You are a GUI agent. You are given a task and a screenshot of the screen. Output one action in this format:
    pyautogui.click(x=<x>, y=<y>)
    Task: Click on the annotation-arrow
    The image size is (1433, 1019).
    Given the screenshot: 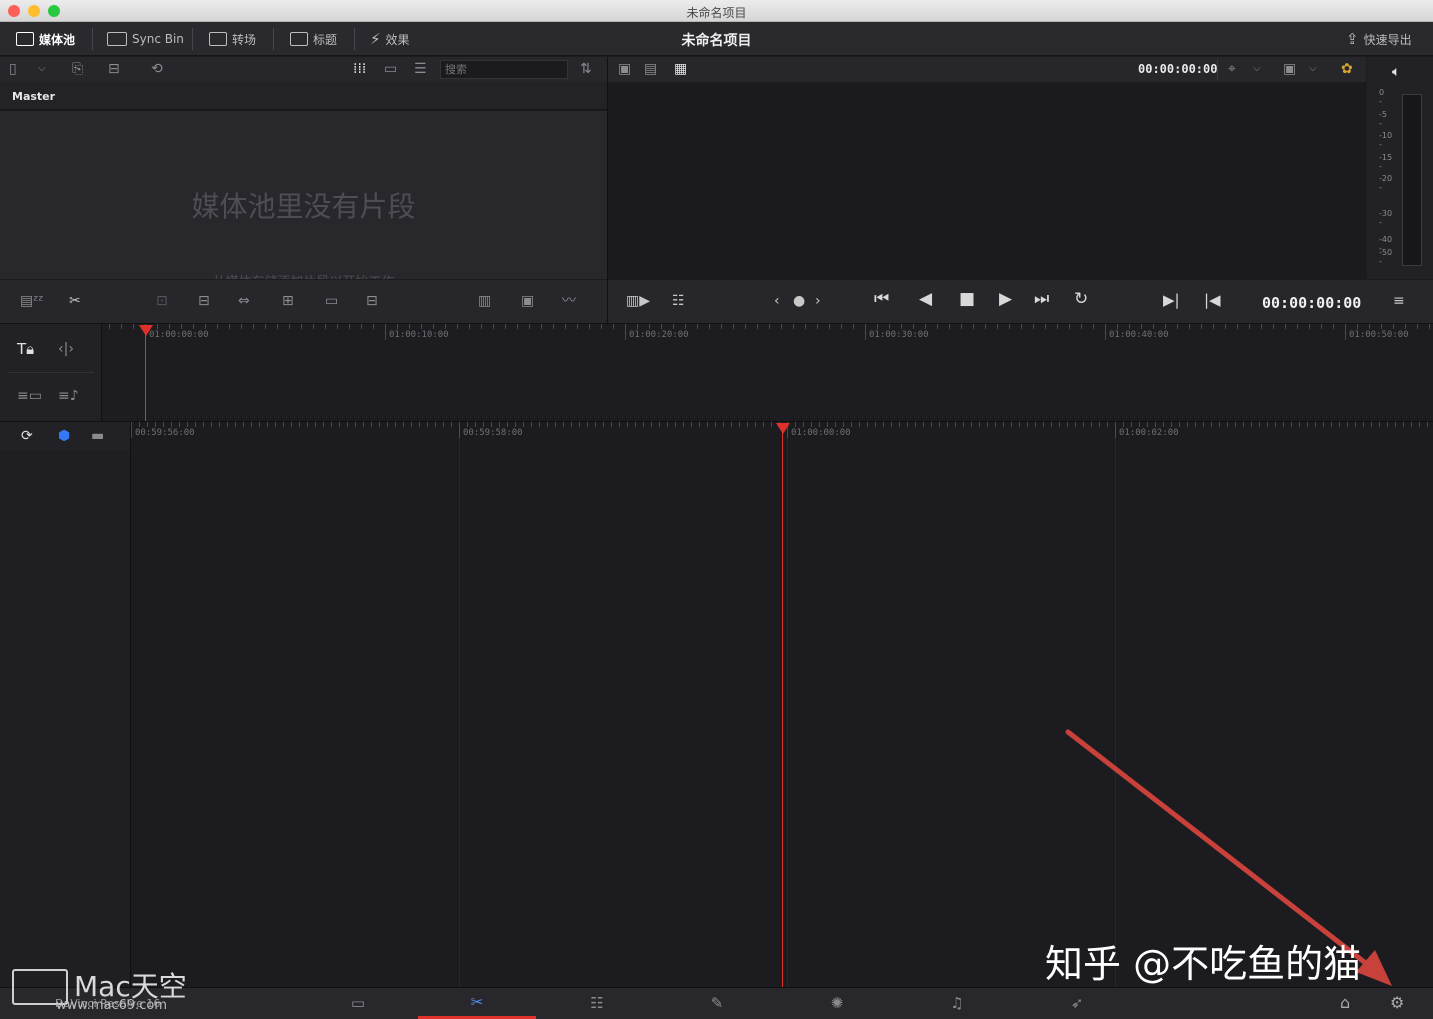 What is the action you would take?
    pyautogui.click(x=1228, y=857)
    